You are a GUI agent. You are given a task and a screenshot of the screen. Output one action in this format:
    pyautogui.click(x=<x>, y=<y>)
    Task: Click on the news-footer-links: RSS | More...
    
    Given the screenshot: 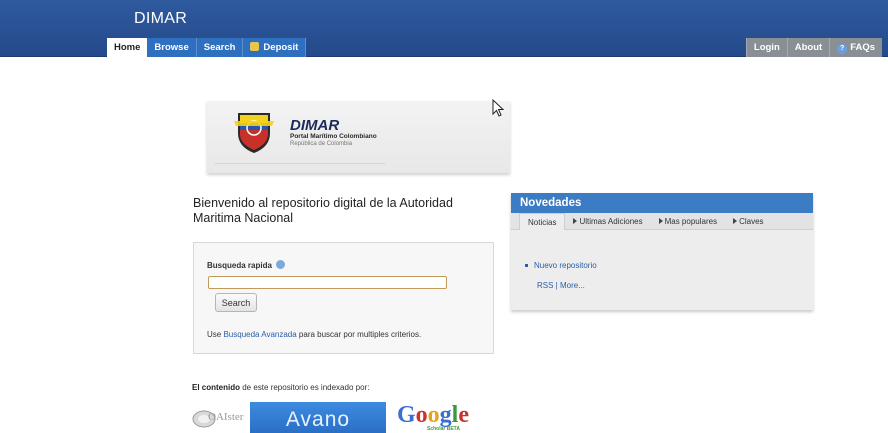 What is the action you would take?
    pyautogui.click(x=561, y=285)
    